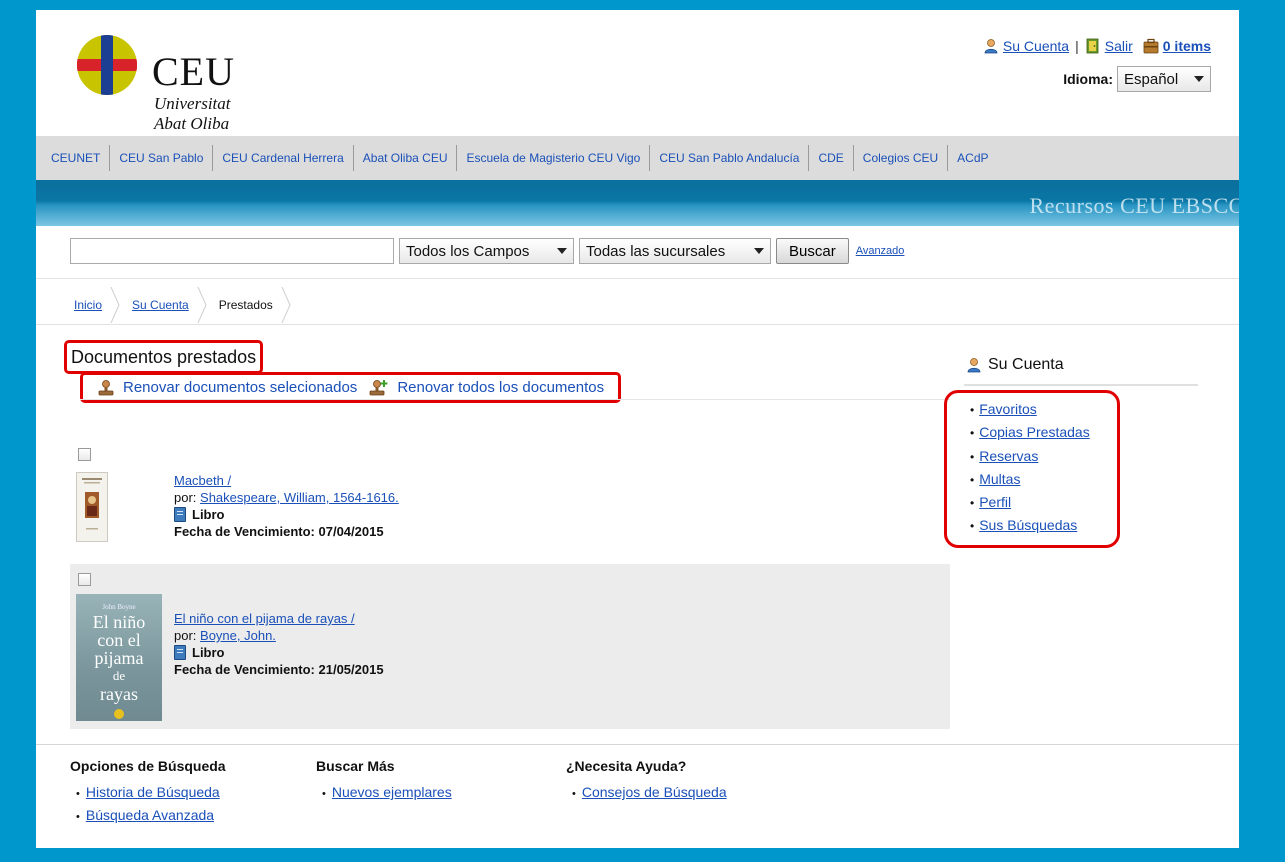  What do you see at coordinates (656, 251) in the screenshot?
I see `branch-select-value: Todas las sucursales` at bounding box center [656, 251].